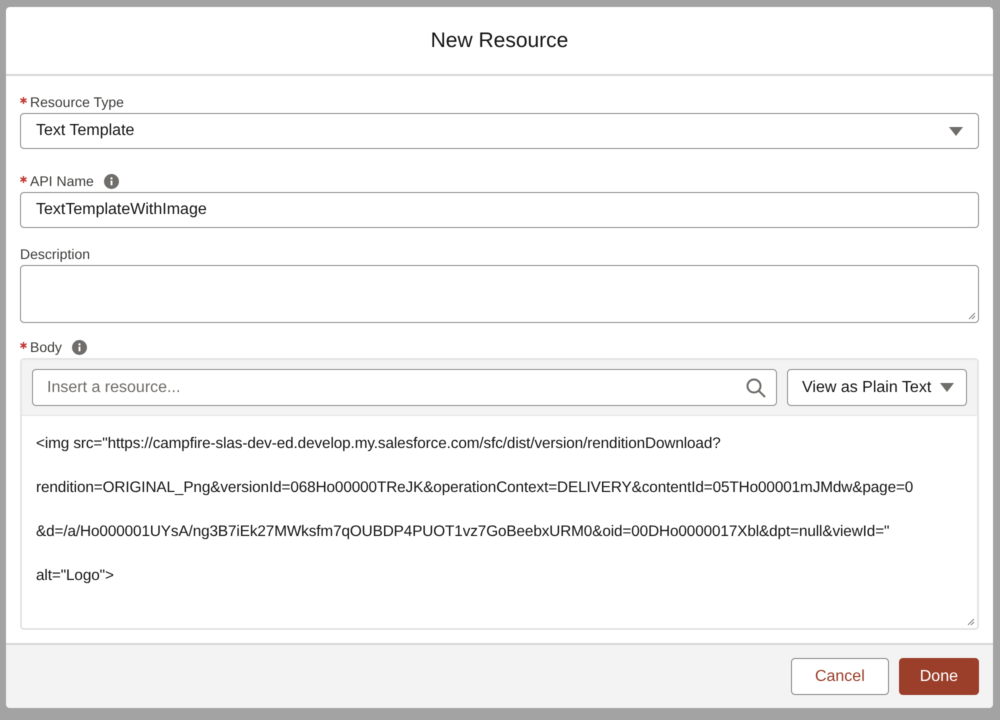  Describe the element at coordinates (839, 676) in the screenshot. I see `cancel-button: Cancel` at that location.